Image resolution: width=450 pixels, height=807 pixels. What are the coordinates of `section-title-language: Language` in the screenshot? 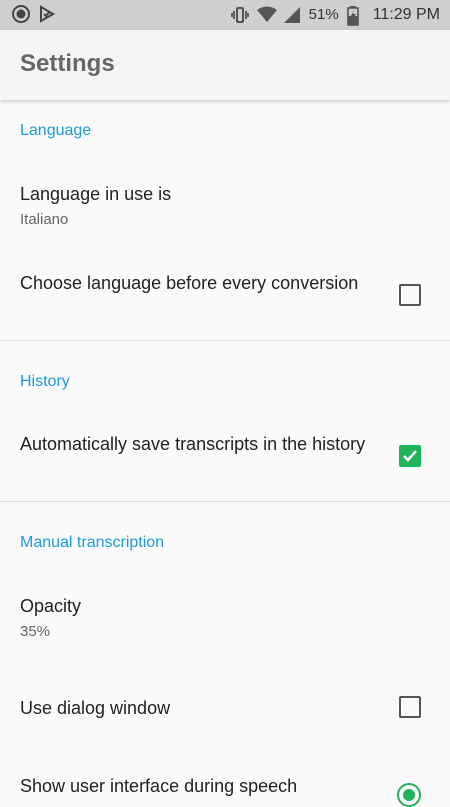 It's located at (56, 130).